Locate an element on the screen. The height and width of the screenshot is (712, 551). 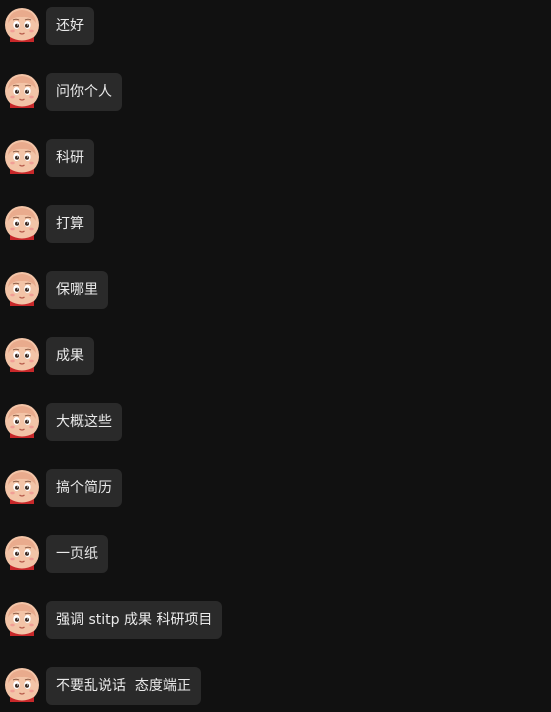
message-bubble: 还好 is located at coordinates (70, 26).